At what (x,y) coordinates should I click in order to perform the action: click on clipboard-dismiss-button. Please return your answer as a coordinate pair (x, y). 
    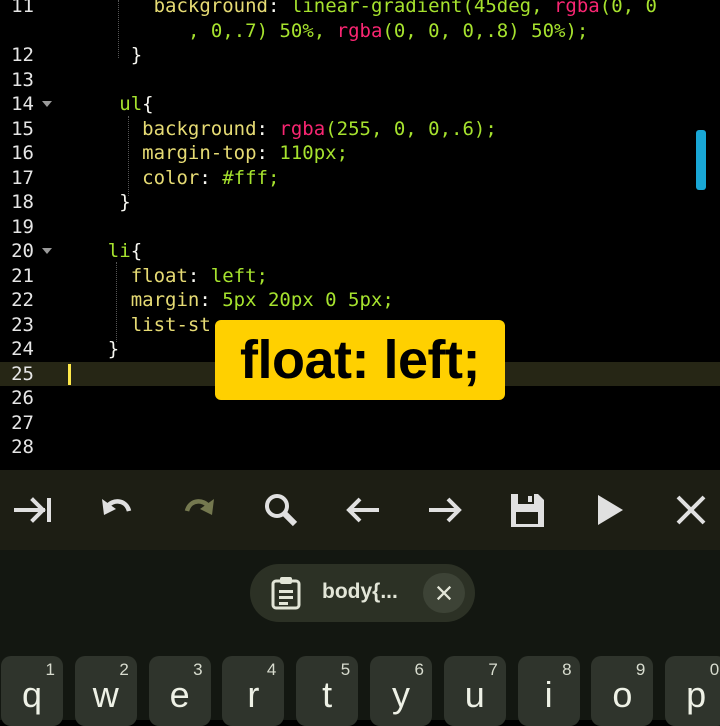
    Looking at the image, I should click on (444, 593).